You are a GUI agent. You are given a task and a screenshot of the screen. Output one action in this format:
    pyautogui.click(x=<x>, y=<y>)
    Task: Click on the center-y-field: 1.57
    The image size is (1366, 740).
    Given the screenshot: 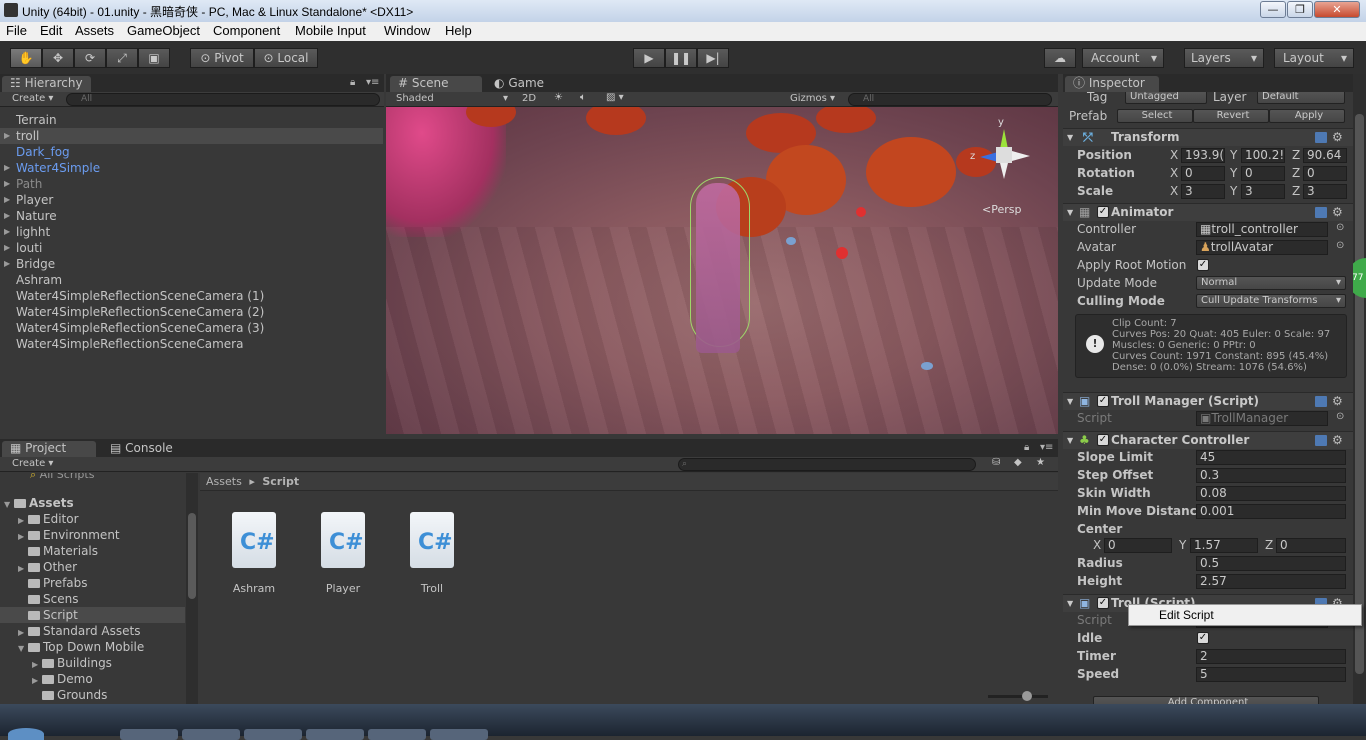 What is the action you would take?
    pyautogui.click(x=1224, y=545)
    